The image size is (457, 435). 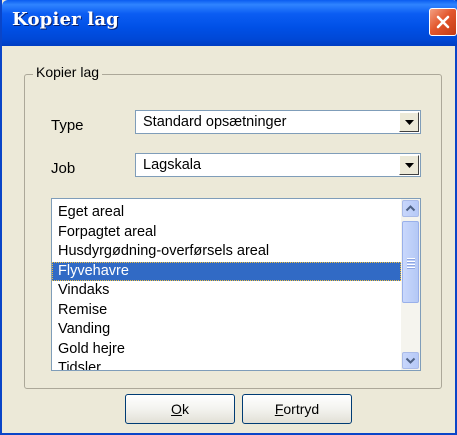 I want to click on job-dropdown-button, so click(x=409, y=165).